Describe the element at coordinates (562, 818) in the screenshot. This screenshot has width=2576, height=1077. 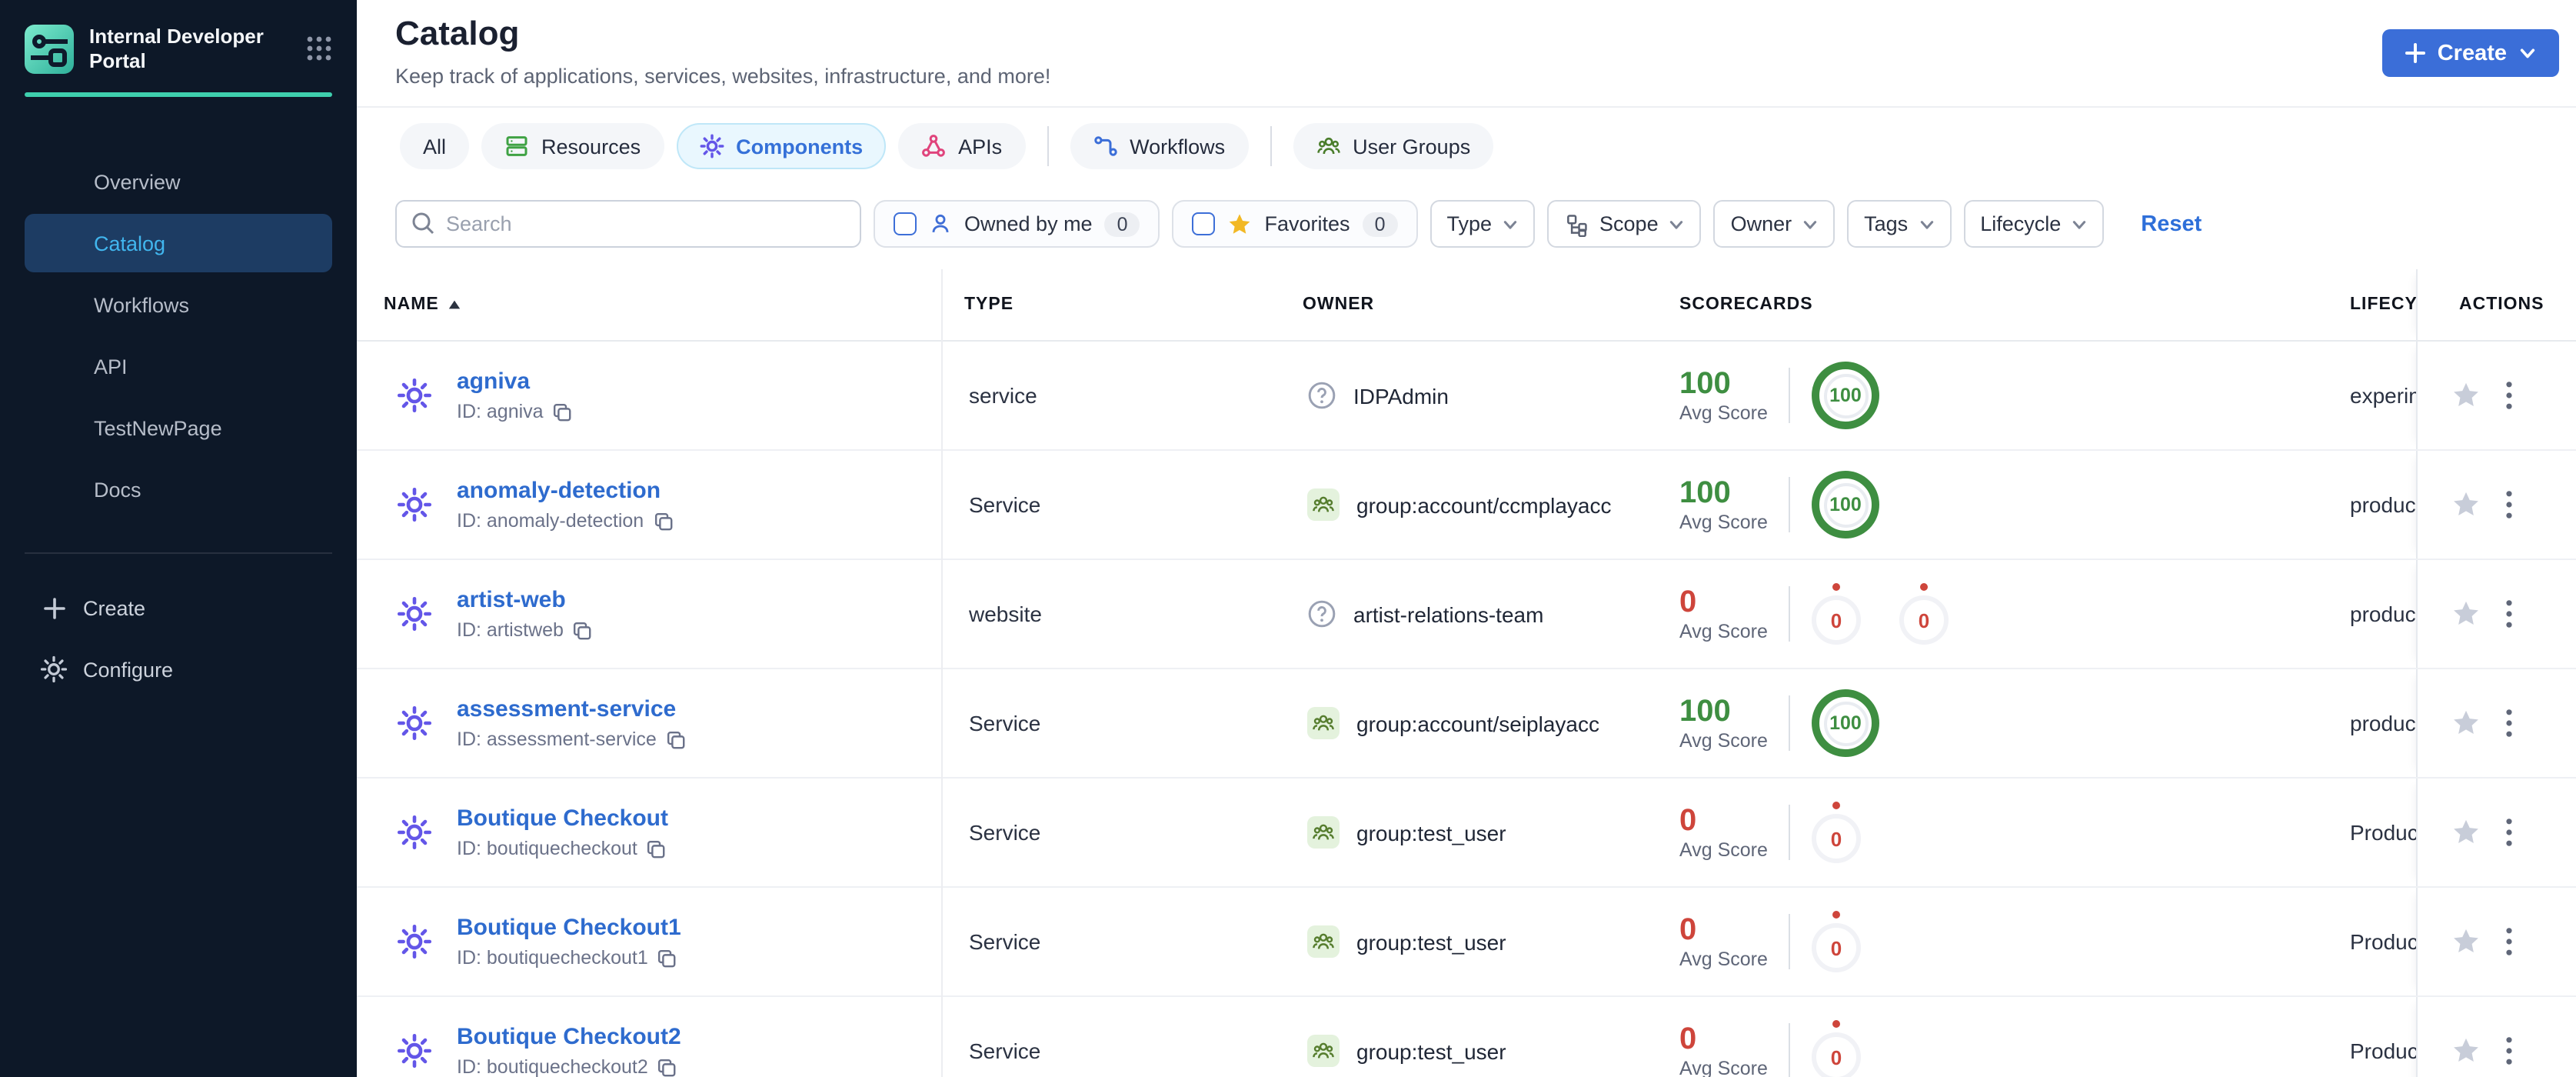
I see `entity-name-link: Boutique Checkout` at that location.